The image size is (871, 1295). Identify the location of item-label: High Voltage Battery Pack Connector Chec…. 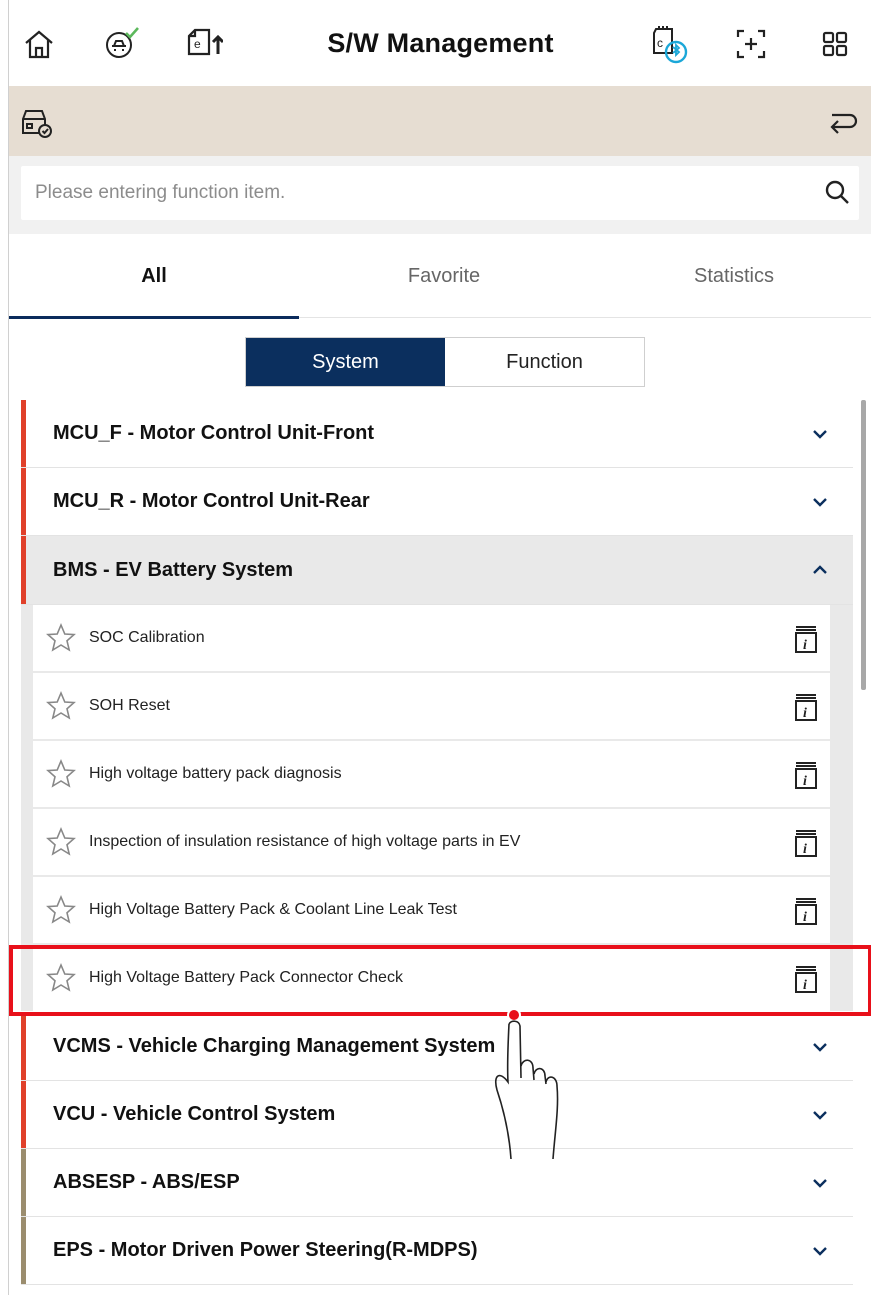
(246, 977).